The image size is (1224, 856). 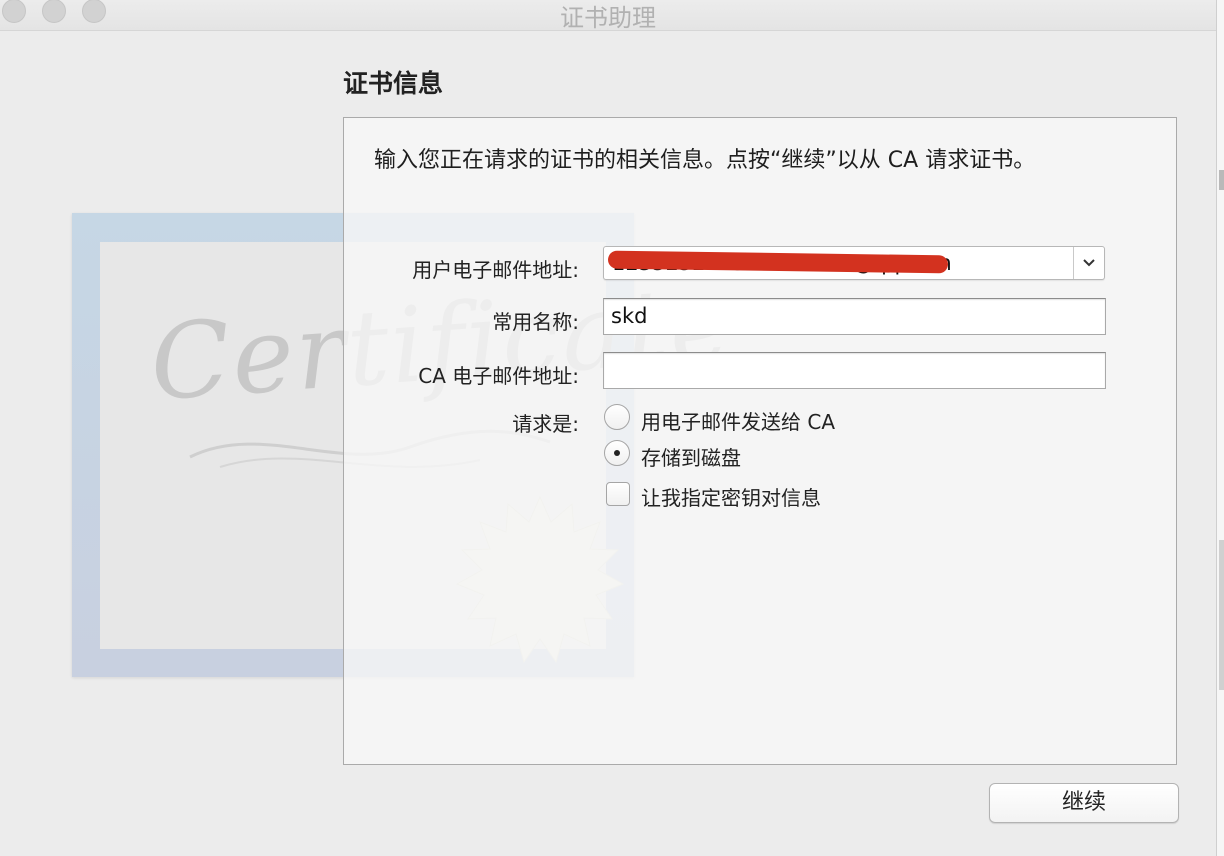 What do you see at coordinates (854, 263) in the screenshot?
I see `email-combobox: 12552524255942479​2@qq.com` at bounding box center [854, 263].